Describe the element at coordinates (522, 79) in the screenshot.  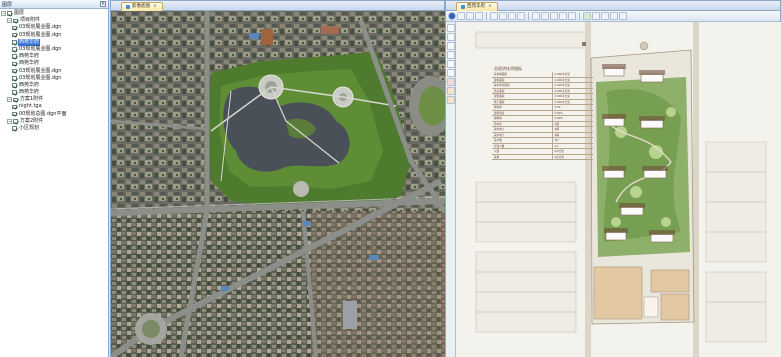
I see `indicator-name: 建筑面积` at that location.